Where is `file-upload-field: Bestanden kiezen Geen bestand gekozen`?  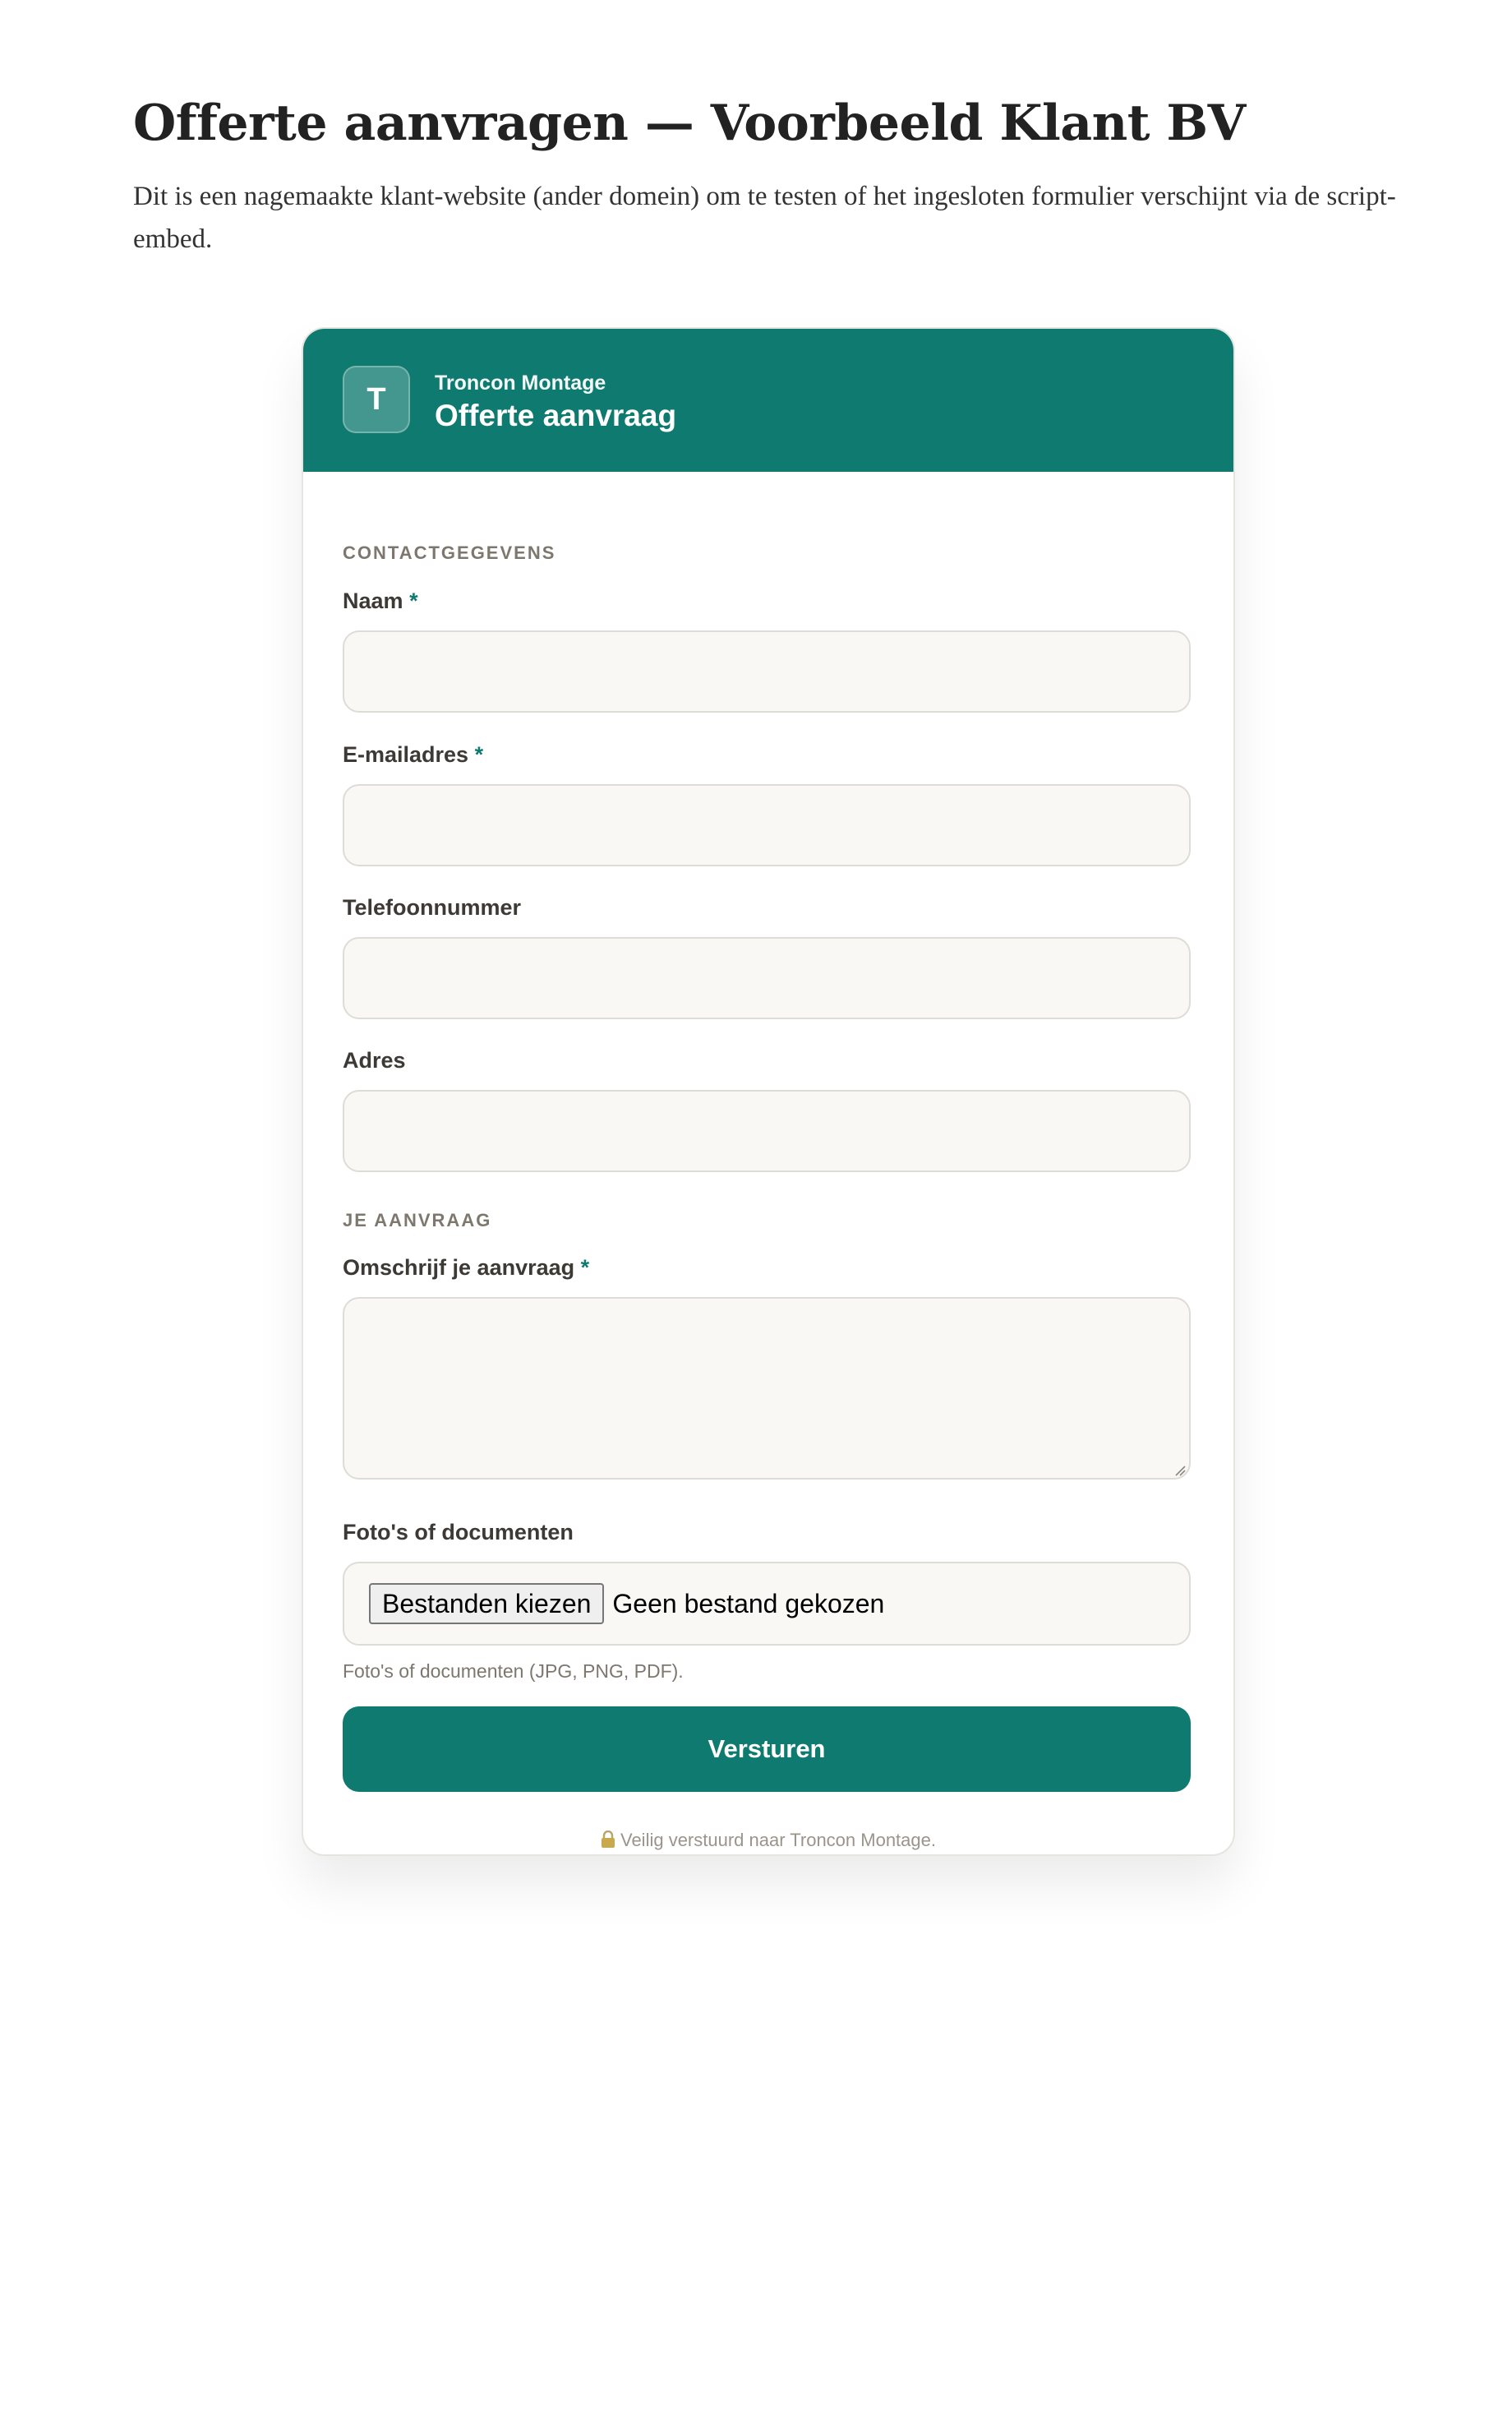 file-upload-field: Bestanden kiezen Geen bestand gekozen is located at coordinates (767, 1604).